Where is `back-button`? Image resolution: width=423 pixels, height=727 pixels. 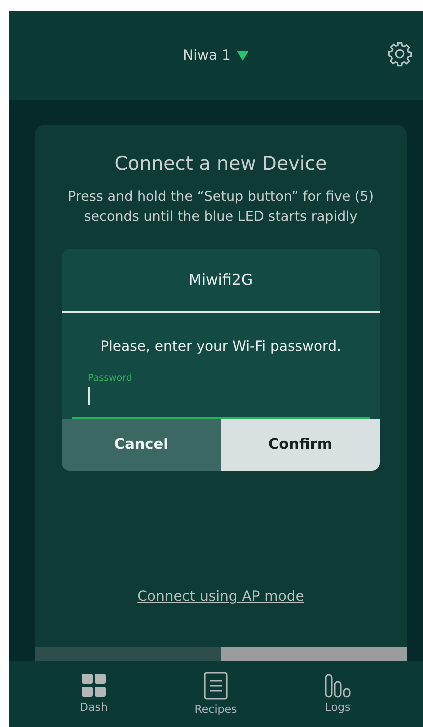
back-button is located at coordinates (128, 654).